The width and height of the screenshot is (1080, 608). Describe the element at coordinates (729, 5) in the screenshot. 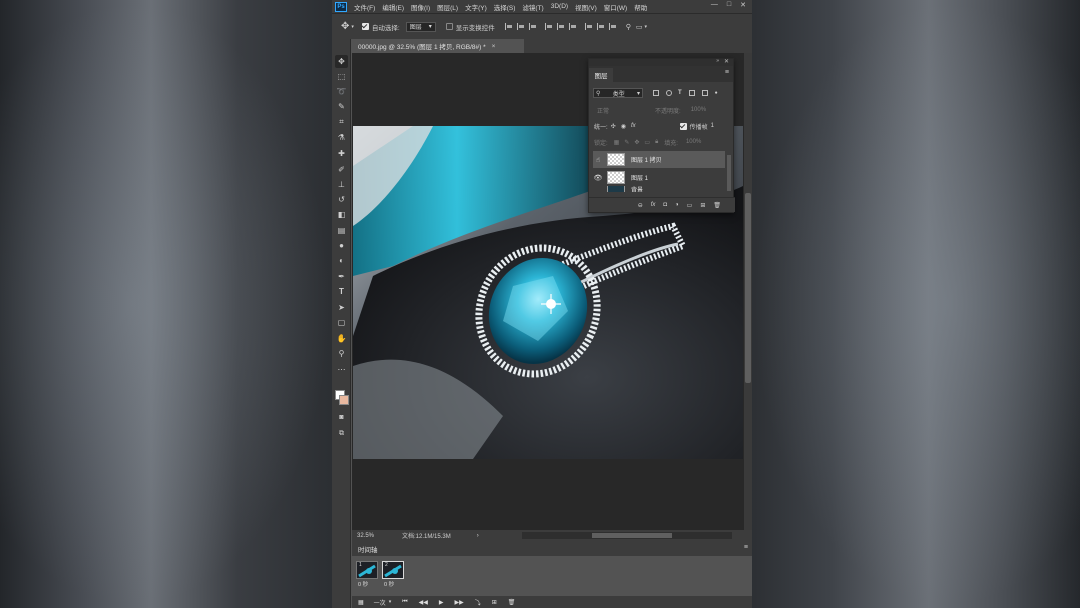

I see `maximize-button: □` at that location.